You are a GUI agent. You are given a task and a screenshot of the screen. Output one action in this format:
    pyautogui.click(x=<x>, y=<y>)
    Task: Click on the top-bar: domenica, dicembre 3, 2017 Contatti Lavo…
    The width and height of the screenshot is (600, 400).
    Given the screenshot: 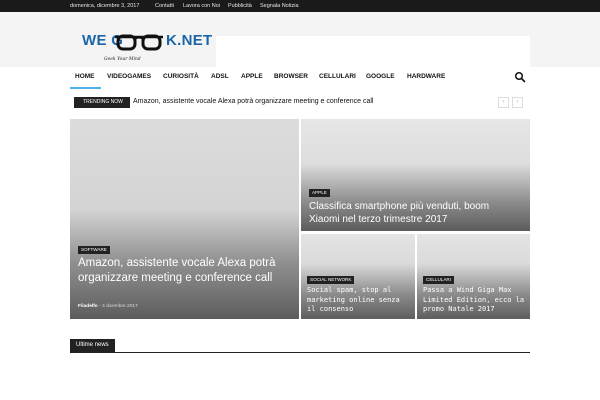 What is the action you would take?
    pyautogui.click(x=300, y=6)
    